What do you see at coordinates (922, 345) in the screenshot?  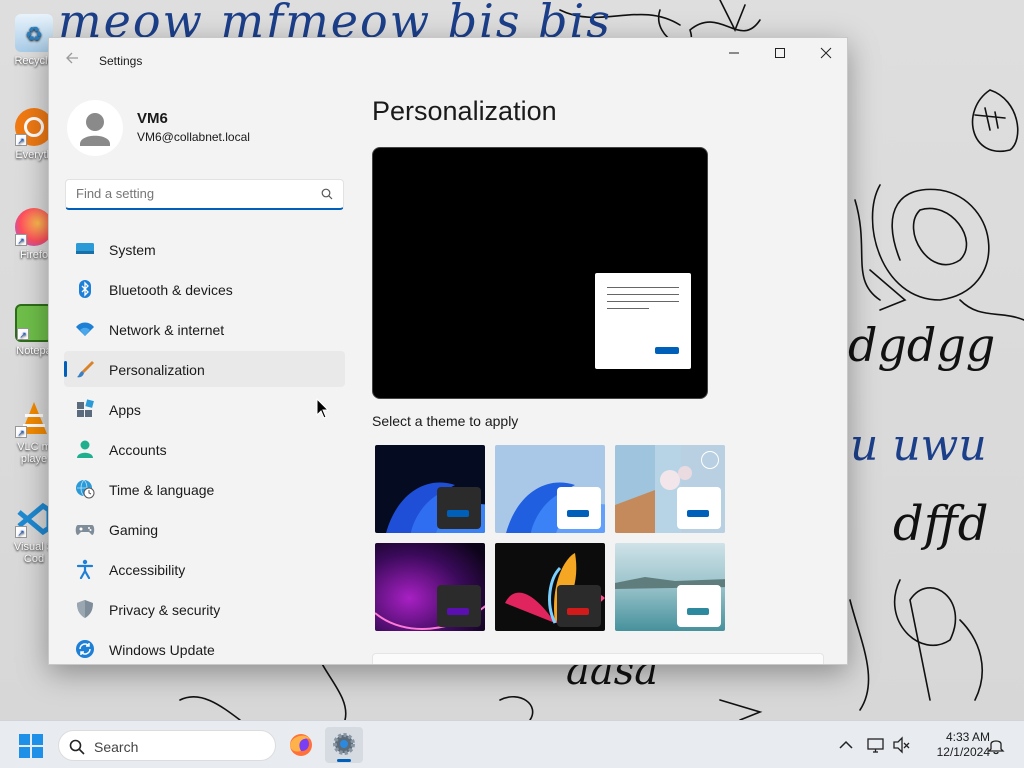 I see `scribble-text-2: dgdgg` at bounding box center [922, 345].